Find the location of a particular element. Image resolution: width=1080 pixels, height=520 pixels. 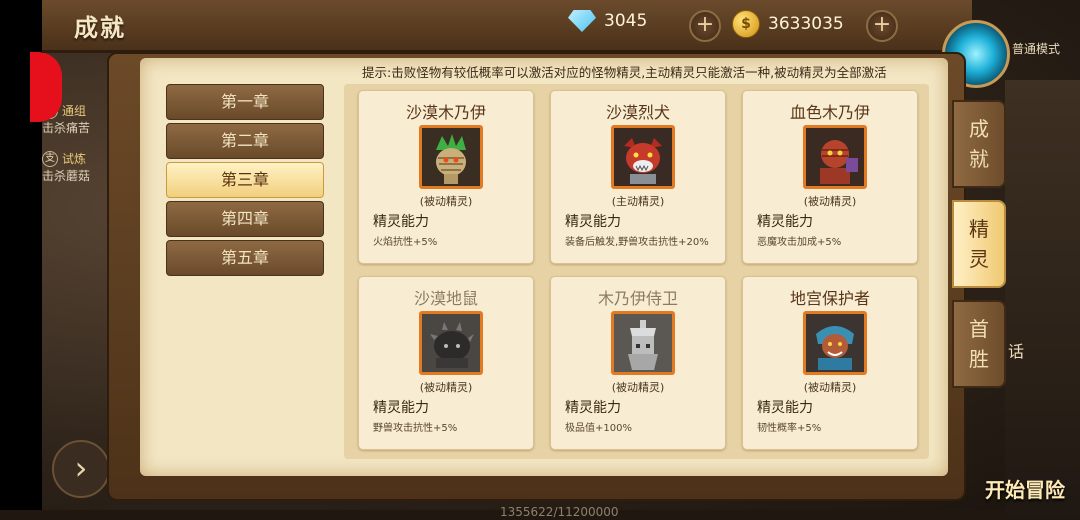

spirit-name: 沙漠木乃伊 is located at coordinates (445, 112).